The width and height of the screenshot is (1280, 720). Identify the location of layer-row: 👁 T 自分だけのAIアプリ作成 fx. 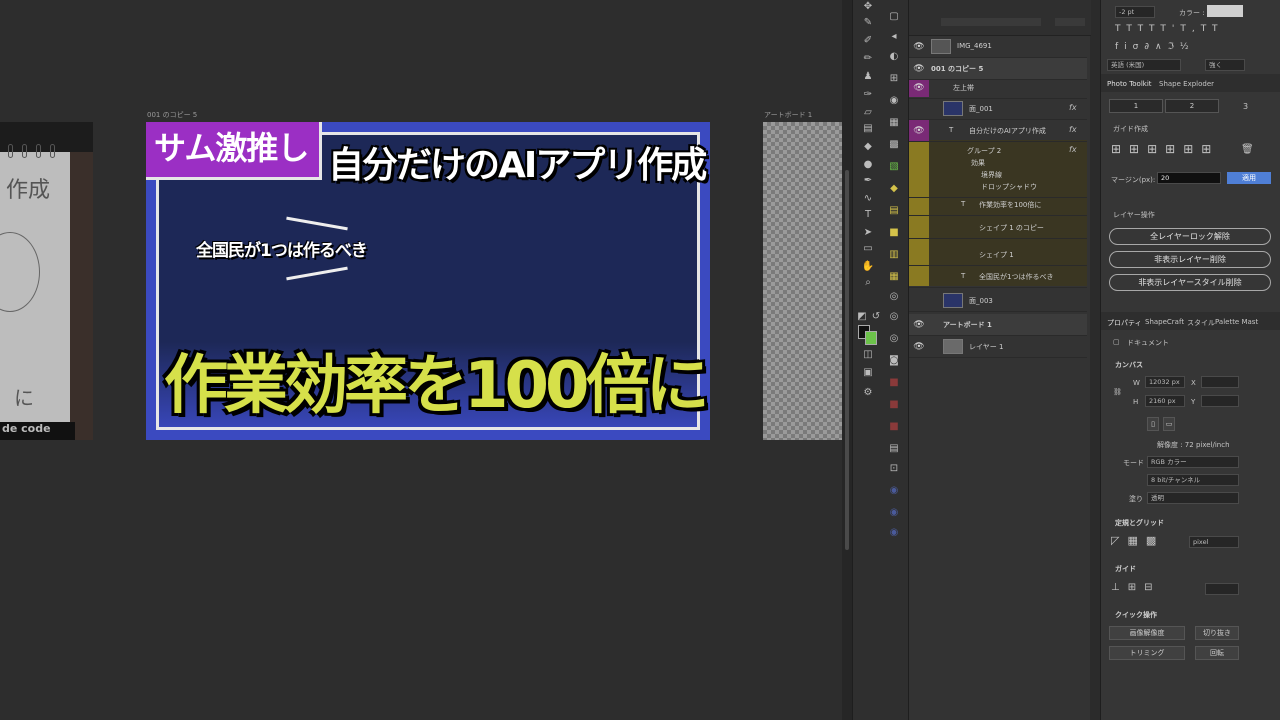
(998, 131).